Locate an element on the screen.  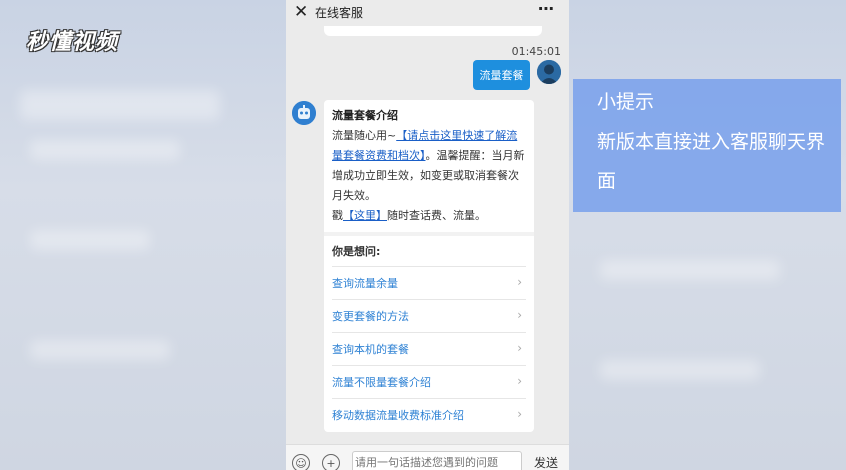
tip-overlay: 小提示 新版本直接进入客服聊天界面 is located at coordinates (707, 145).